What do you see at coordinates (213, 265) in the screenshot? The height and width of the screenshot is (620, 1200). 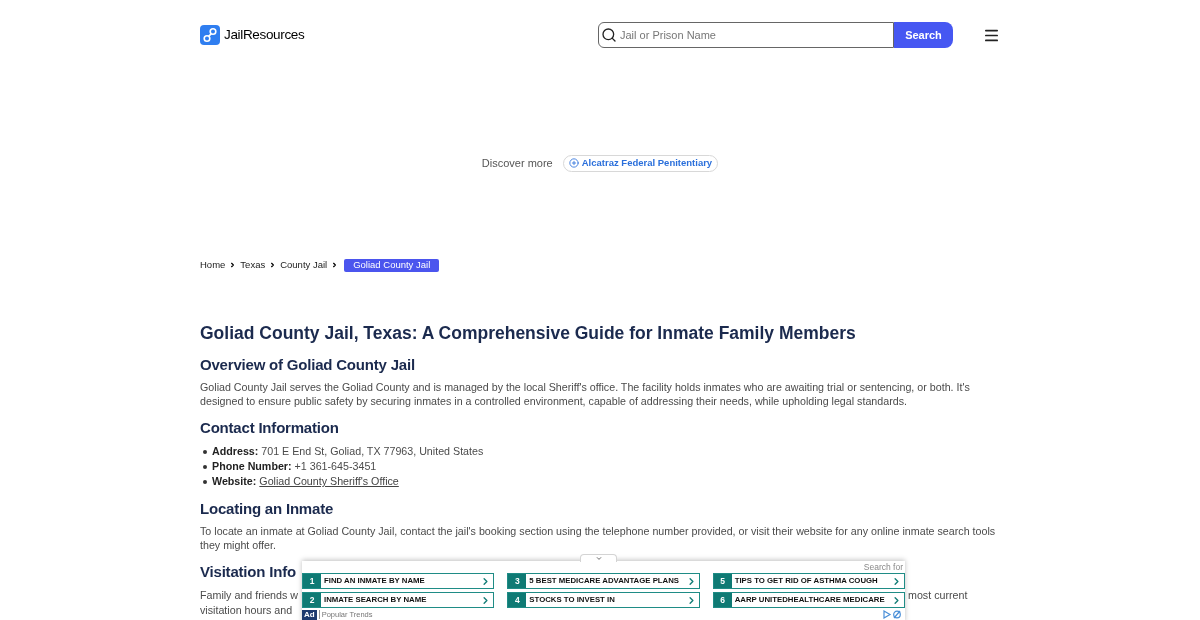 I see `breadcrumb-link: Home` at bounding box center [213, 265].